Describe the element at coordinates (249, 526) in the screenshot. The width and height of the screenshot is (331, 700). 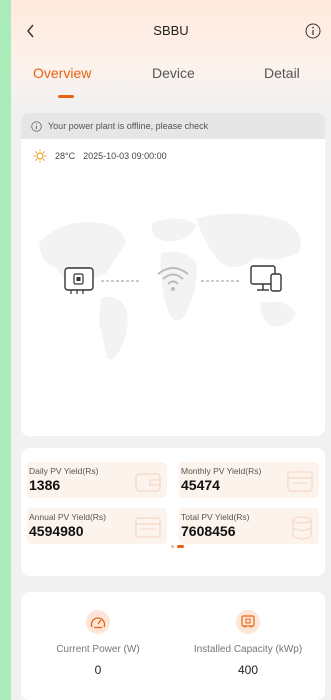
I see `total-yield-stat: Total PV Yield(Rs) 7608456` at that location.